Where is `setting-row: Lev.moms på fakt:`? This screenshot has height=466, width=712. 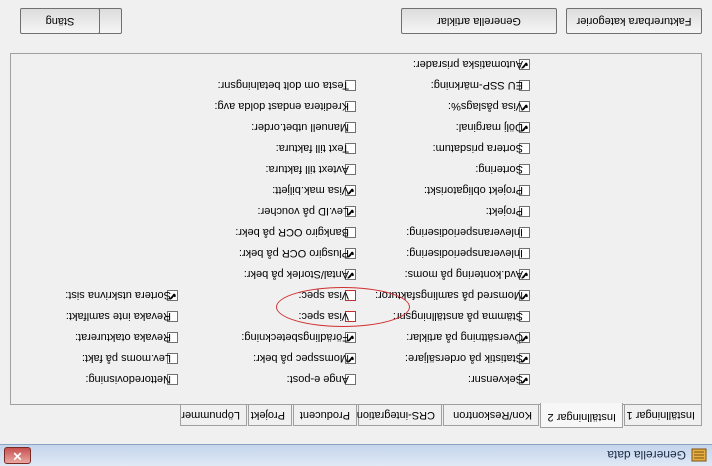
setting-row: Lev.moms på fakt: is located at coordinates (361, 357).